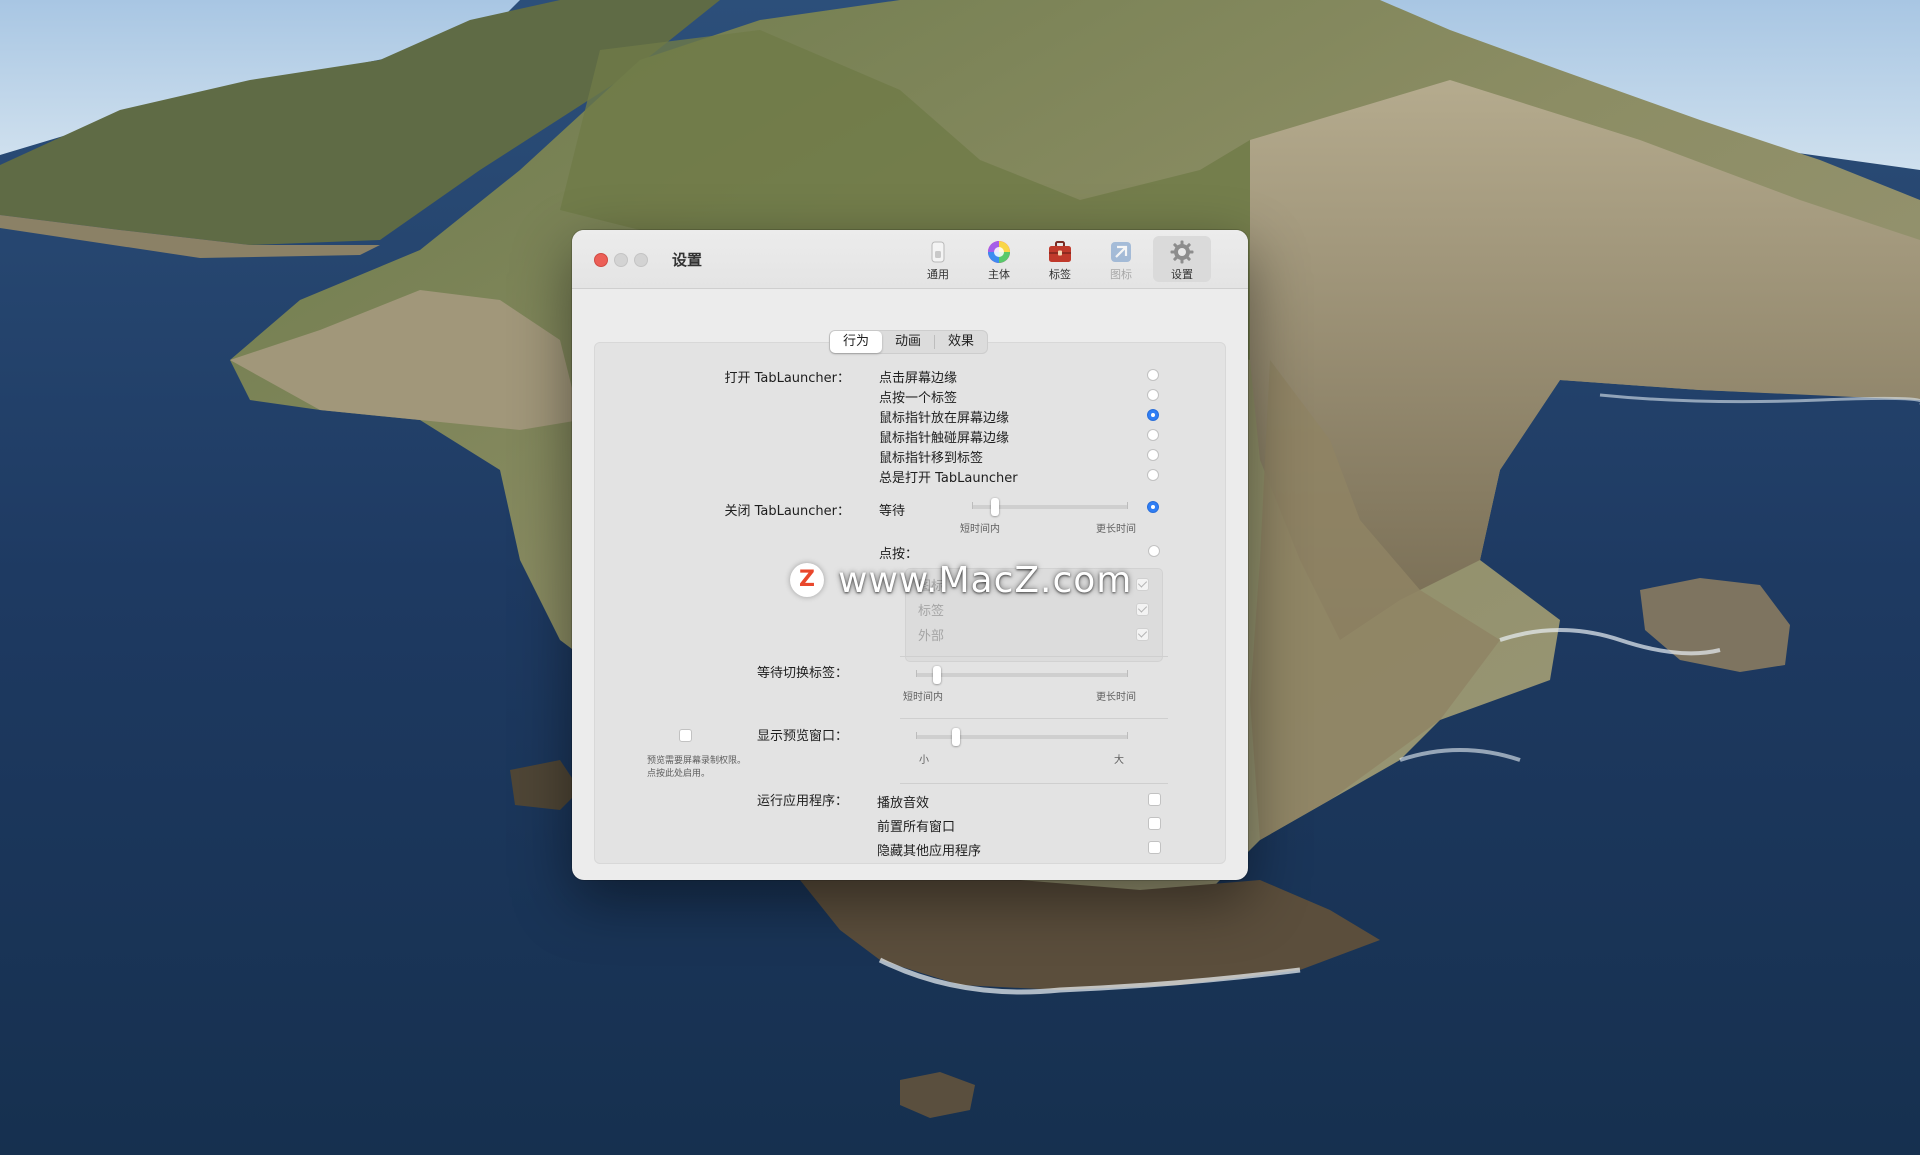  I want to click on close-wait-label: 等待, so click(892, 511).